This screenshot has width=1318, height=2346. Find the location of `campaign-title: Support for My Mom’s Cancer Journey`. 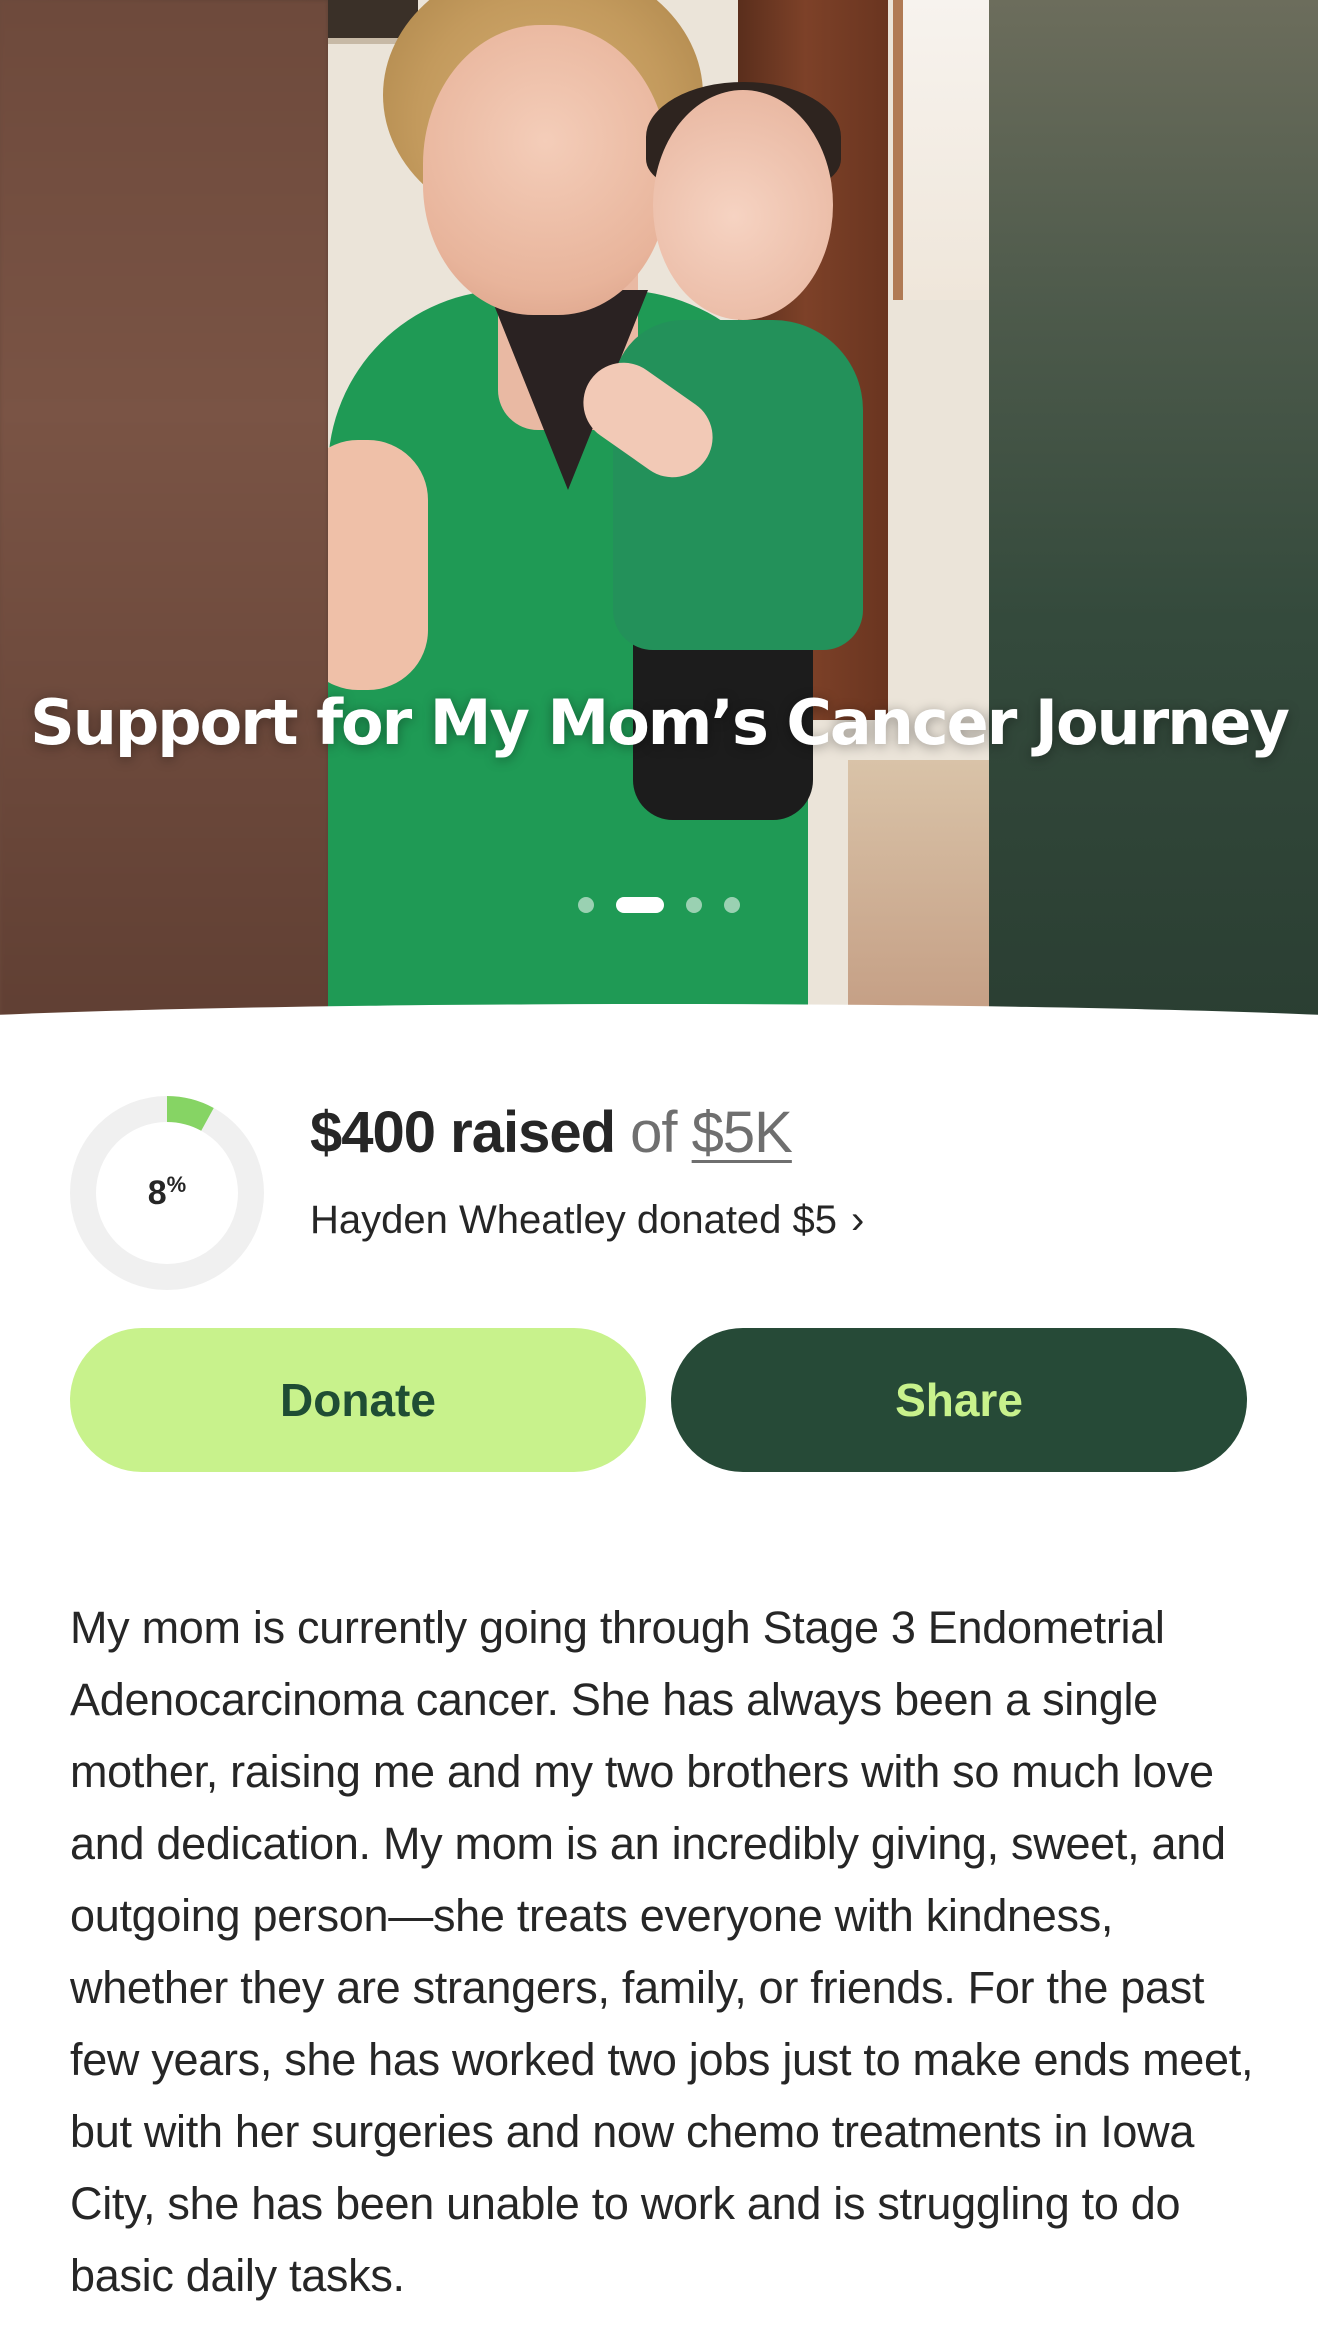

campaign-title: Support for My Mom’s Cancer Journey is located at coordinates (660, 722).